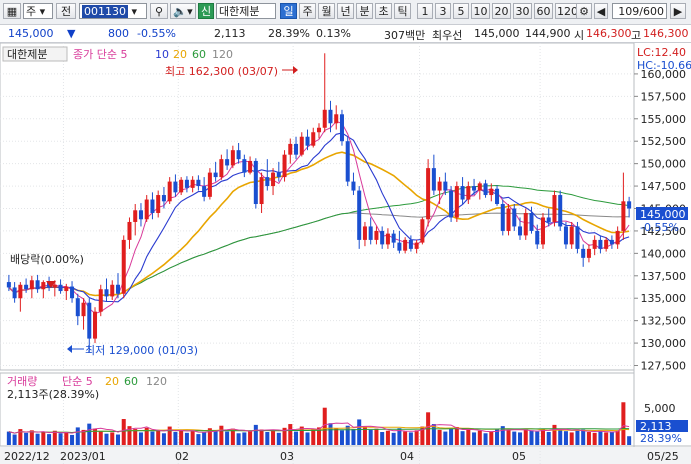 Image resolution: width=691 pixels, height=464 pixels. What do you see at coordinates (664, 276) in the screenshot?
I see `price-axis-label: 137,500` at bounding box center [664, 276].